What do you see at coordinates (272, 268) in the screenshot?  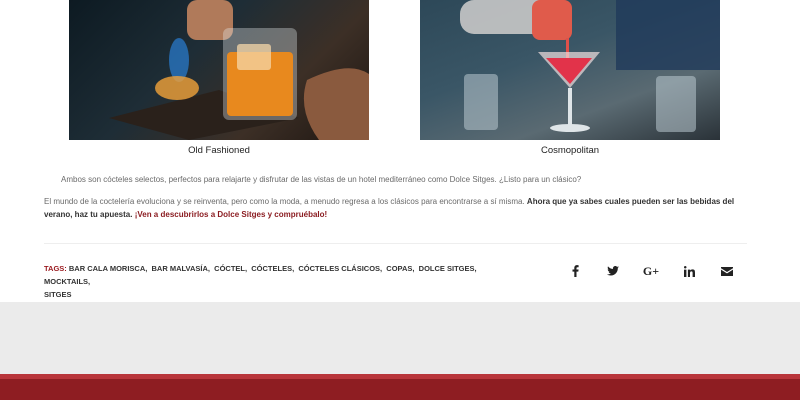 I see `tag-cocteles: CÓCTELES,` at bounding box center [272, 268].